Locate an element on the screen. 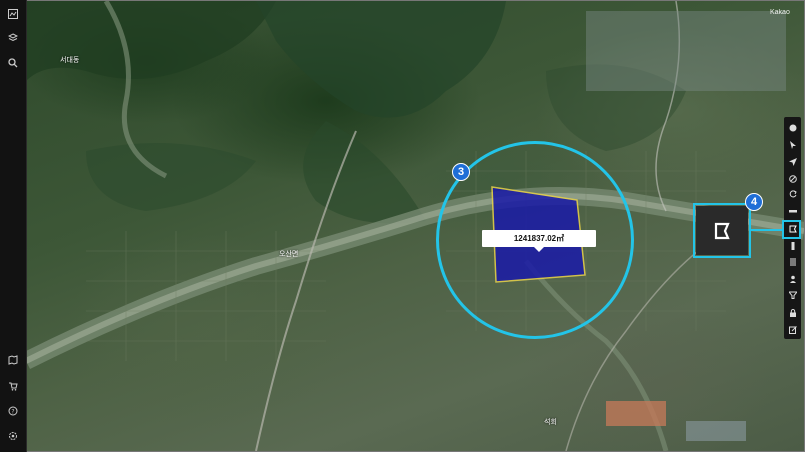 Image resolution: width=805 pixels, height=452 pixels. navigate-icon is located at coordinates (792, 161).